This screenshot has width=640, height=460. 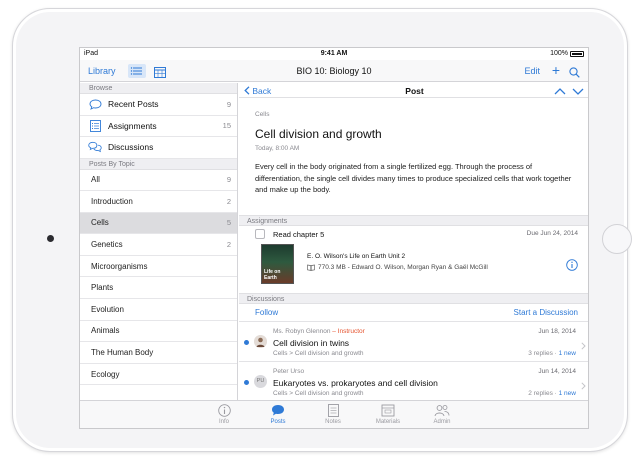 What do you see at coordinates (105, 331) in the screenshot?
I see `topic-label: Animals` at bounding box center [105, 331].